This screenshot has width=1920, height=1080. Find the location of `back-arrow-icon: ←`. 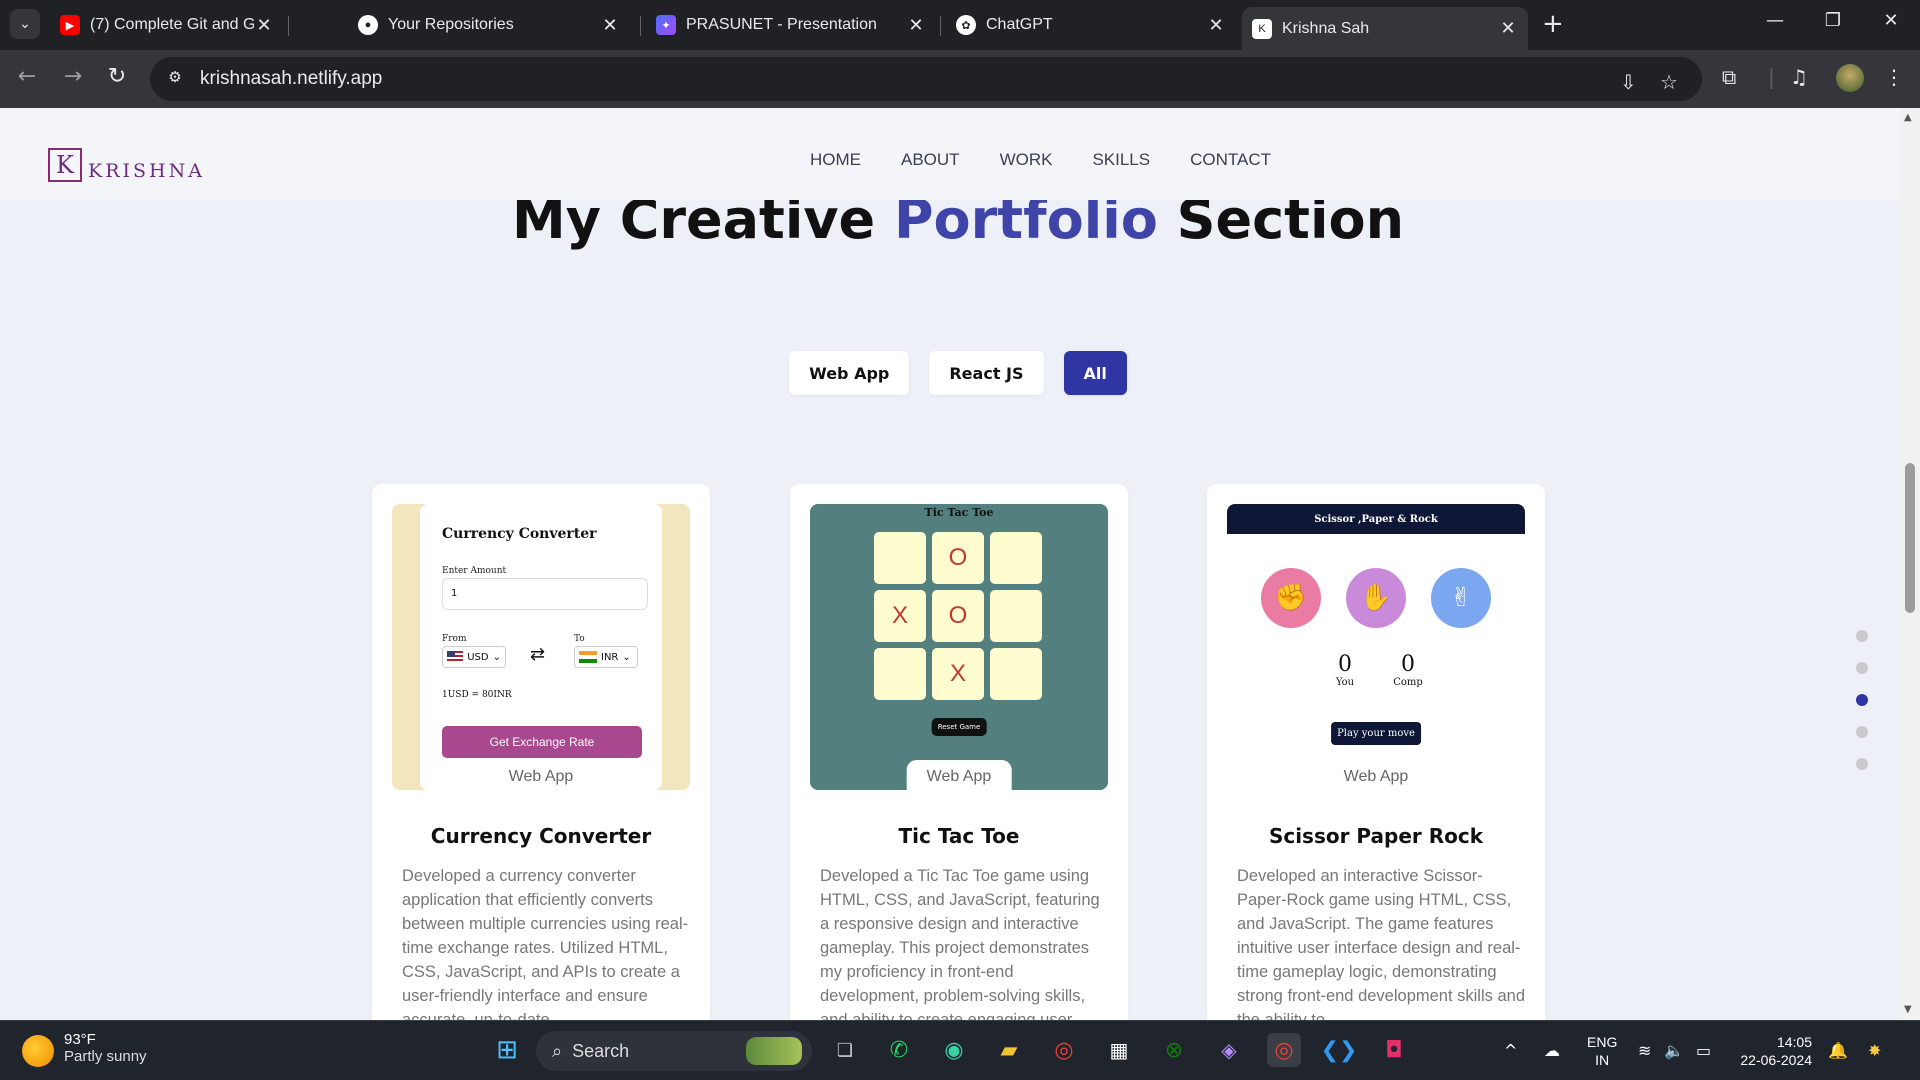

back-arrow-icon: ← is located at coordinates (27, 76).